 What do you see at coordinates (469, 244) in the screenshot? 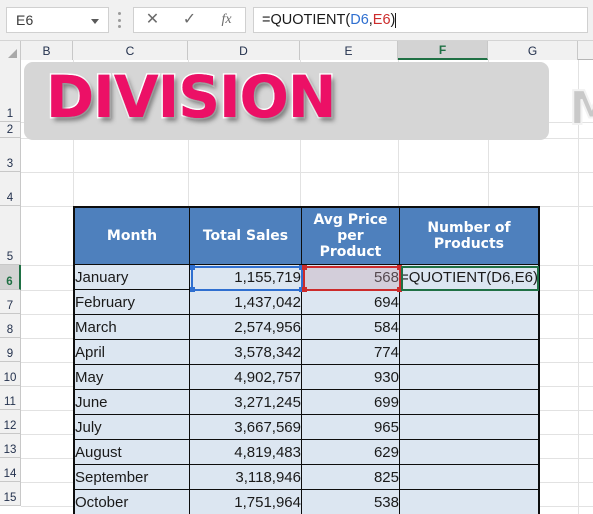
I see `header-line: Products` at bounding box center [469, 244].